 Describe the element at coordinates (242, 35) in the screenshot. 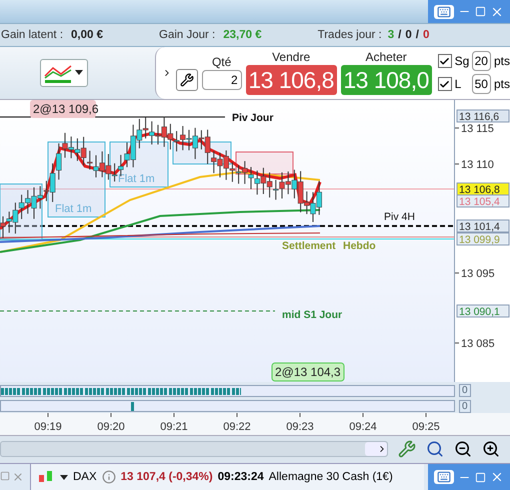

I see `stat-value: 23,70 €` at that location.